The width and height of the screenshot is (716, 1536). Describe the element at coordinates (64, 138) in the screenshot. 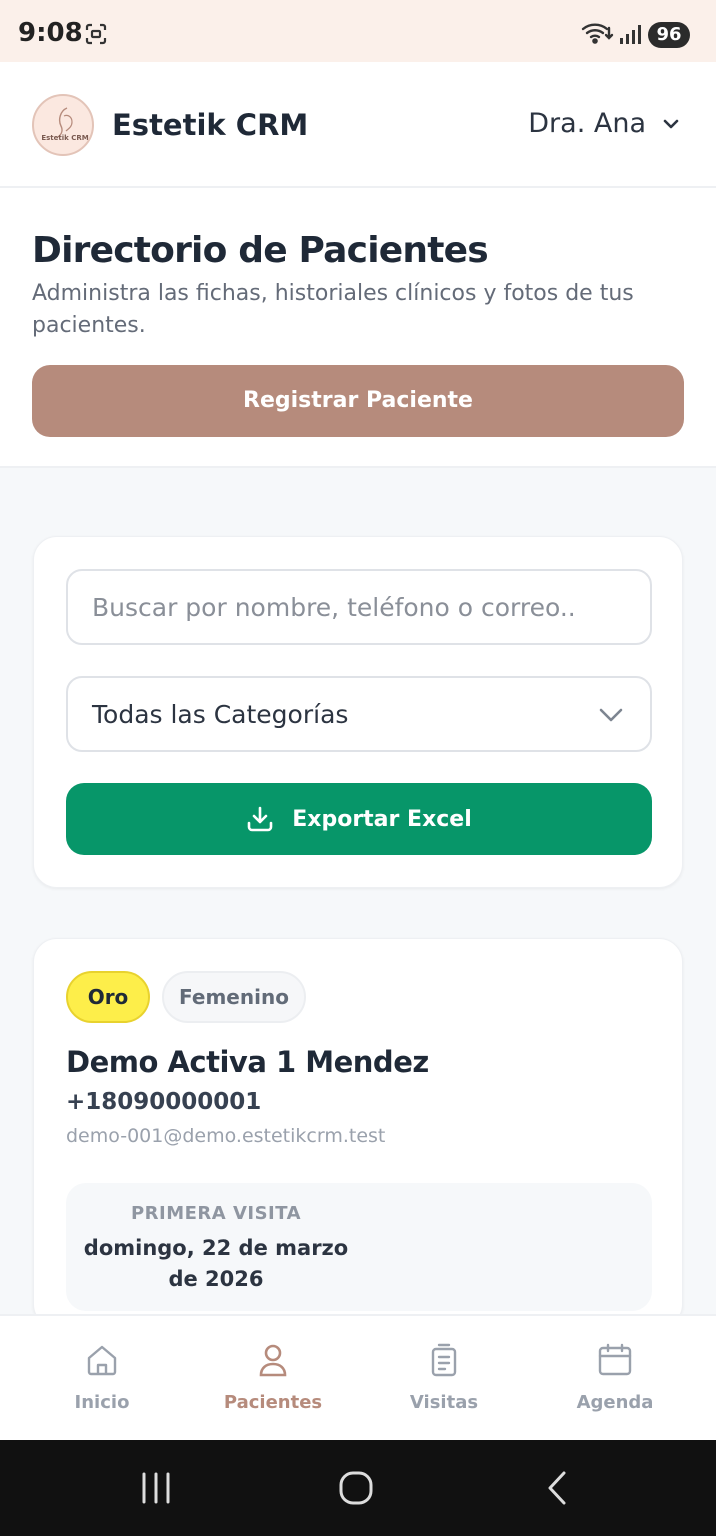

I see `svg-text: Estetik CRM` at that location.